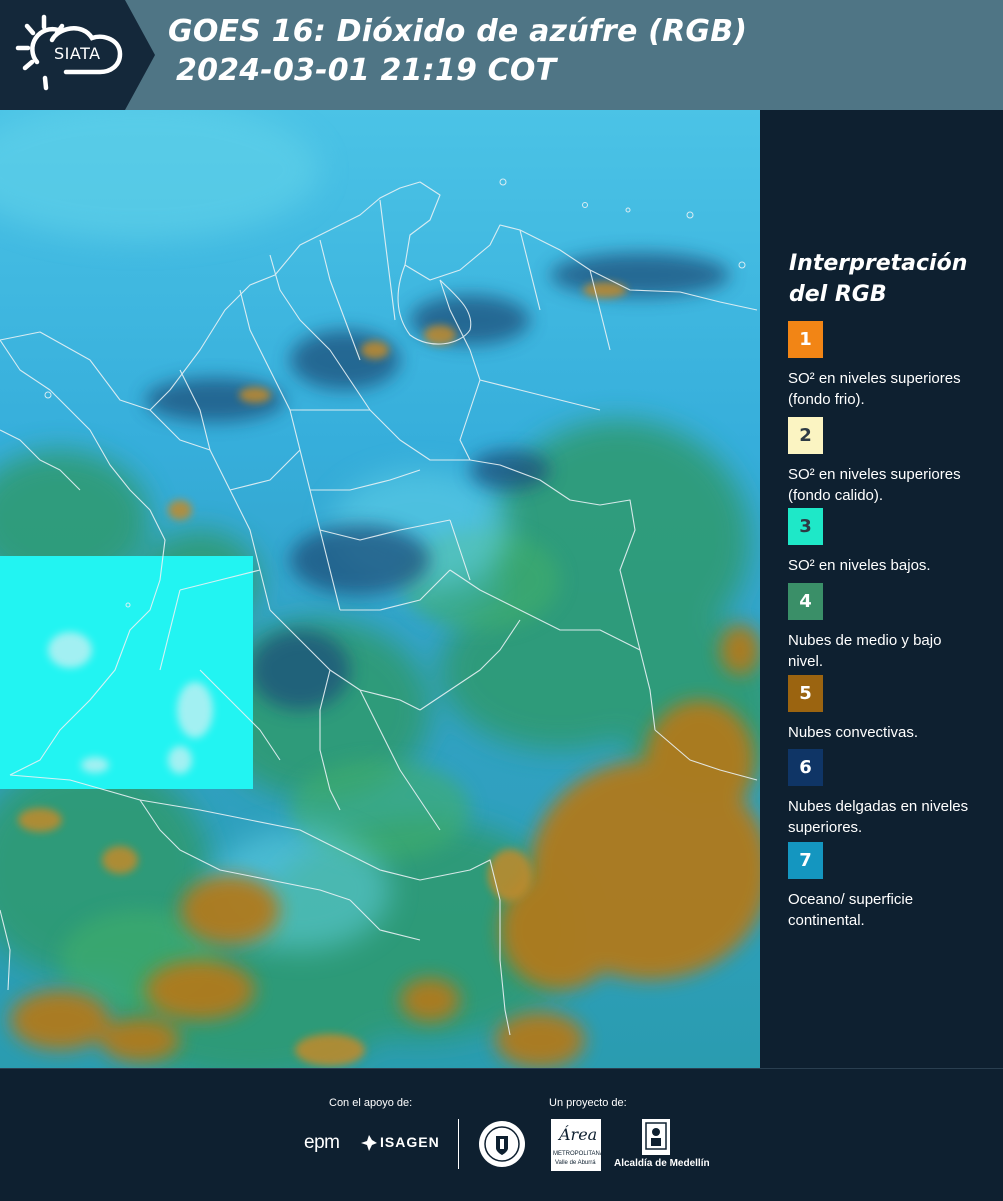 This screenshot has height=1201, width=1003. What do you see at coordinates (588, 1103) in the screenshot?
I see `project-caption: Un proyecto de:` at bounding box center [588, 1103].